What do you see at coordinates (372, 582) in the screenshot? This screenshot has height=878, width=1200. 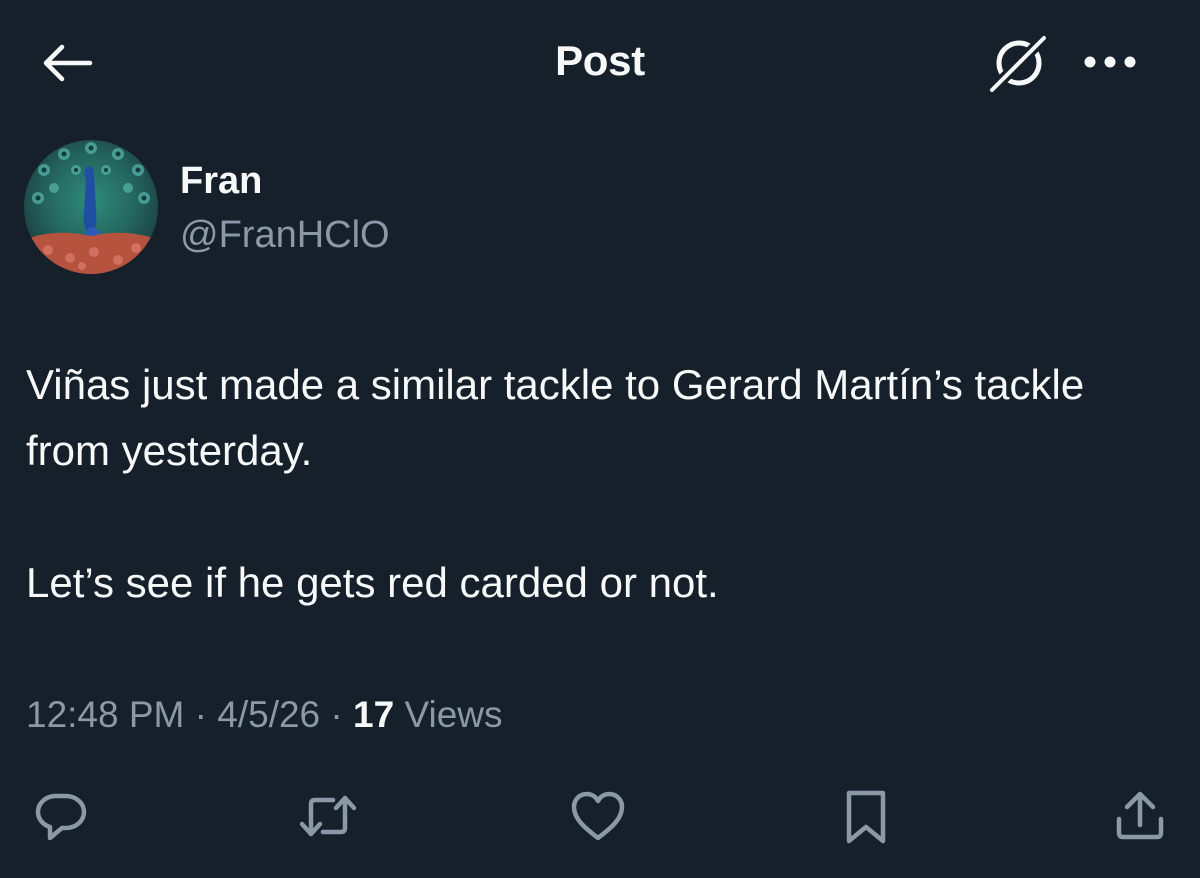 I see `post-paragraph: Let’s see if he gets red carded or not.` at bounding box center [372, 582].